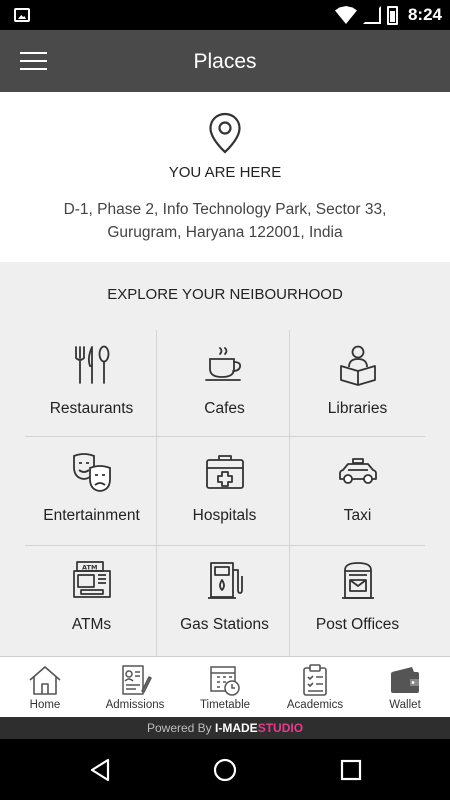 This screenshot has width=450, height=800. I want to click on calendar-clock-icon, so click(225, 681).